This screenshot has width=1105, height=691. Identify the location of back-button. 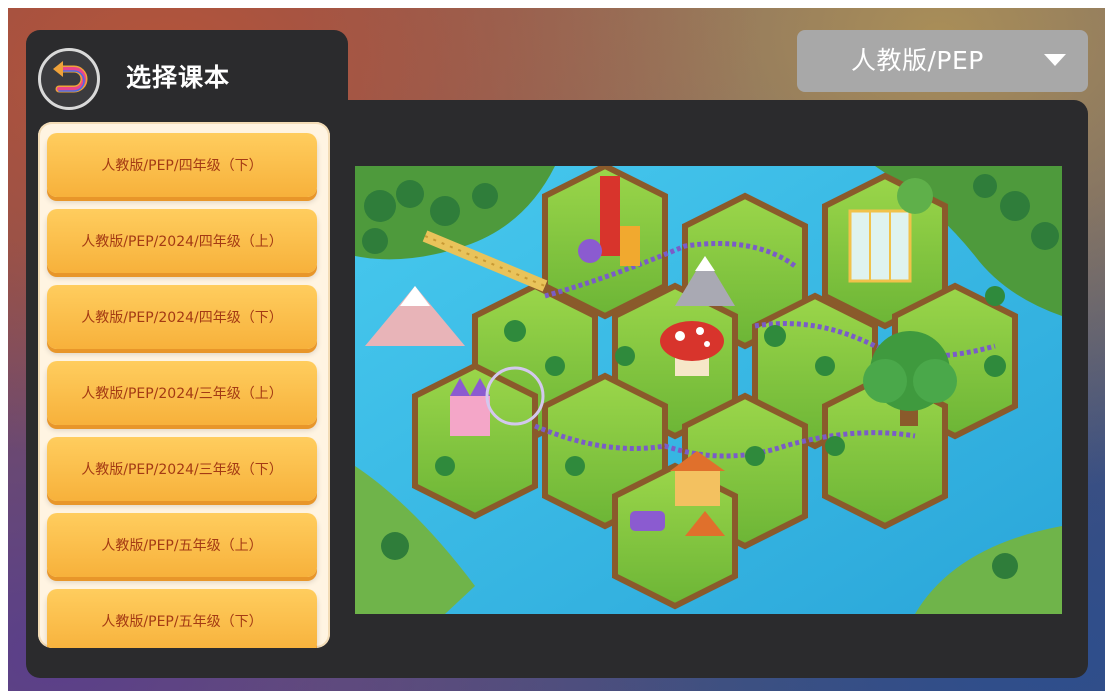
(69, 79).